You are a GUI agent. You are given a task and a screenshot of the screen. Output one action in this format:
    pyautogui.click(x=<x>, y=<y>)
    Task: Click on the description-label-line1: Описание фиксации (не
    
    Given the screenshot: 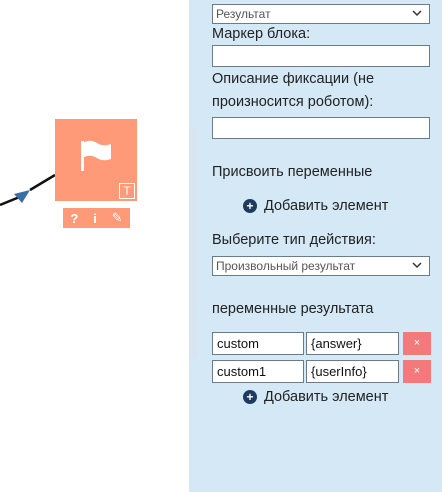 What is the action you would take?
    pyautogui.click(x=293, y=79)
    